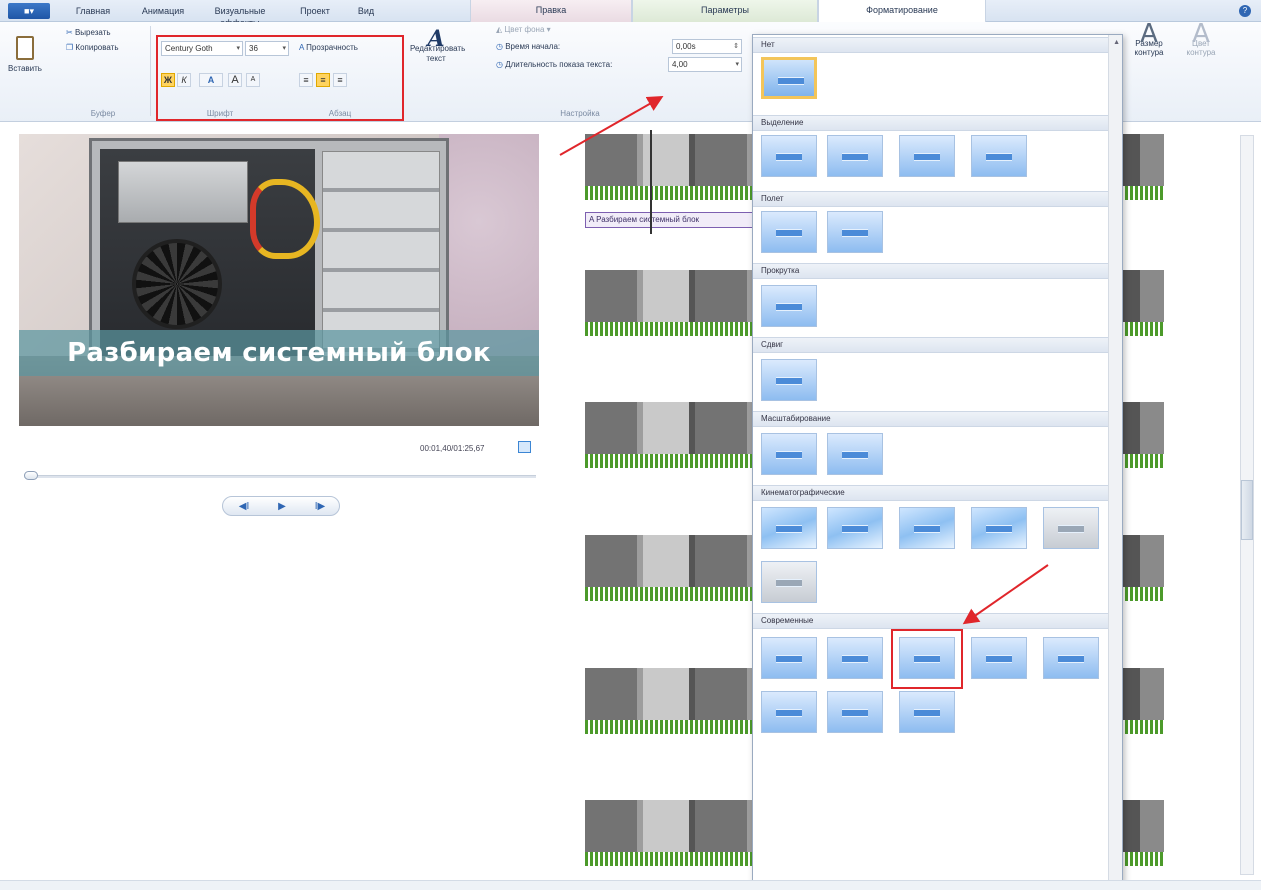 This screenshot has height=890, width=1261. I want to click on start-time-text: Время начала:, so click(533, 46).